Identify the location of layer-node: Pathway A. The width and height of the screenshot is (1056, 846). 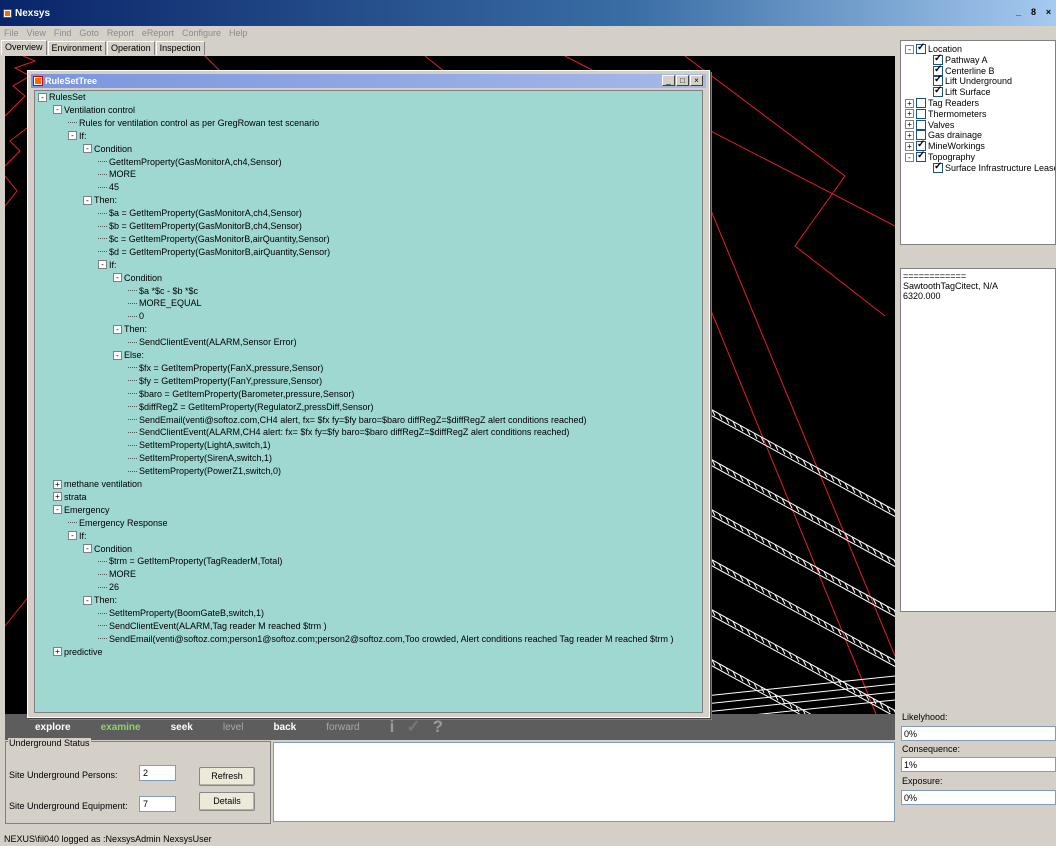
(955, 59).